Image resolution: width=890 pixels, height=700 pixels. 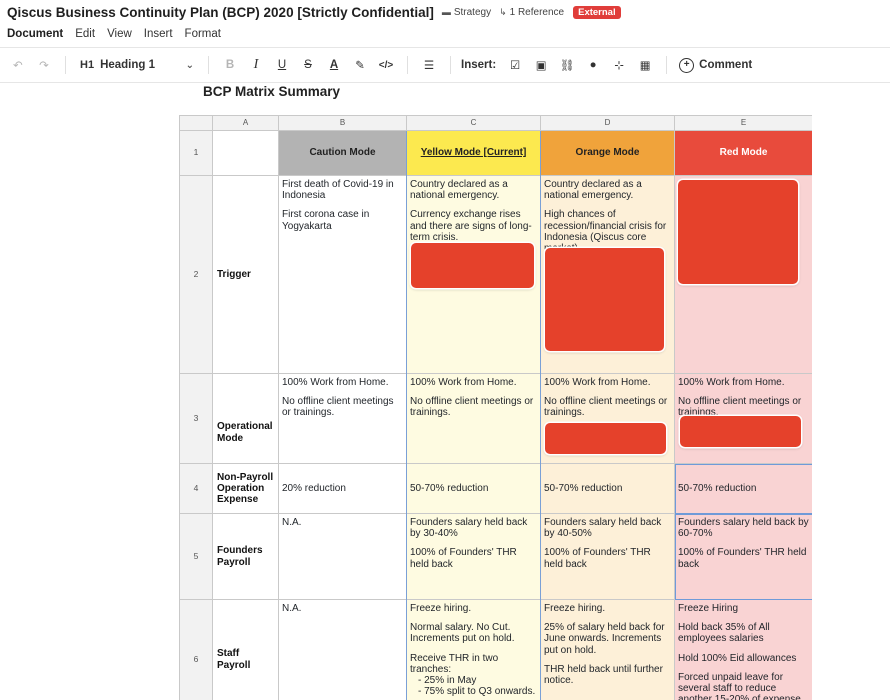 I want to click on menu-bar: Document Edit View Insert Format, so click(x=116, y=34).